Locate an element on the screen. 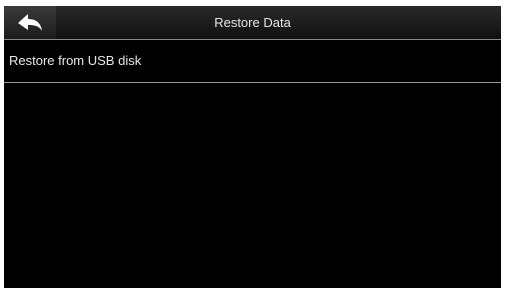  restore-from-usb-item: Restore from USB disk is located at coordinates (252, 61).